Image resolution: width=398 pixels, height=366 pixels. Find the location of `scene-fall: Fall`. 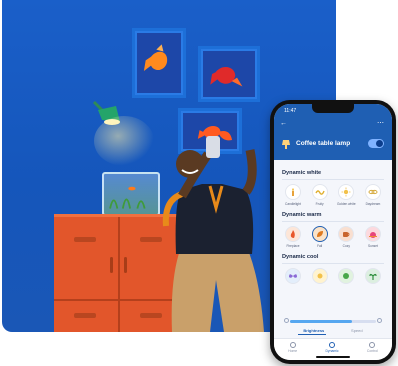

scene-fall: Fall is located at coordinates (320, 237).